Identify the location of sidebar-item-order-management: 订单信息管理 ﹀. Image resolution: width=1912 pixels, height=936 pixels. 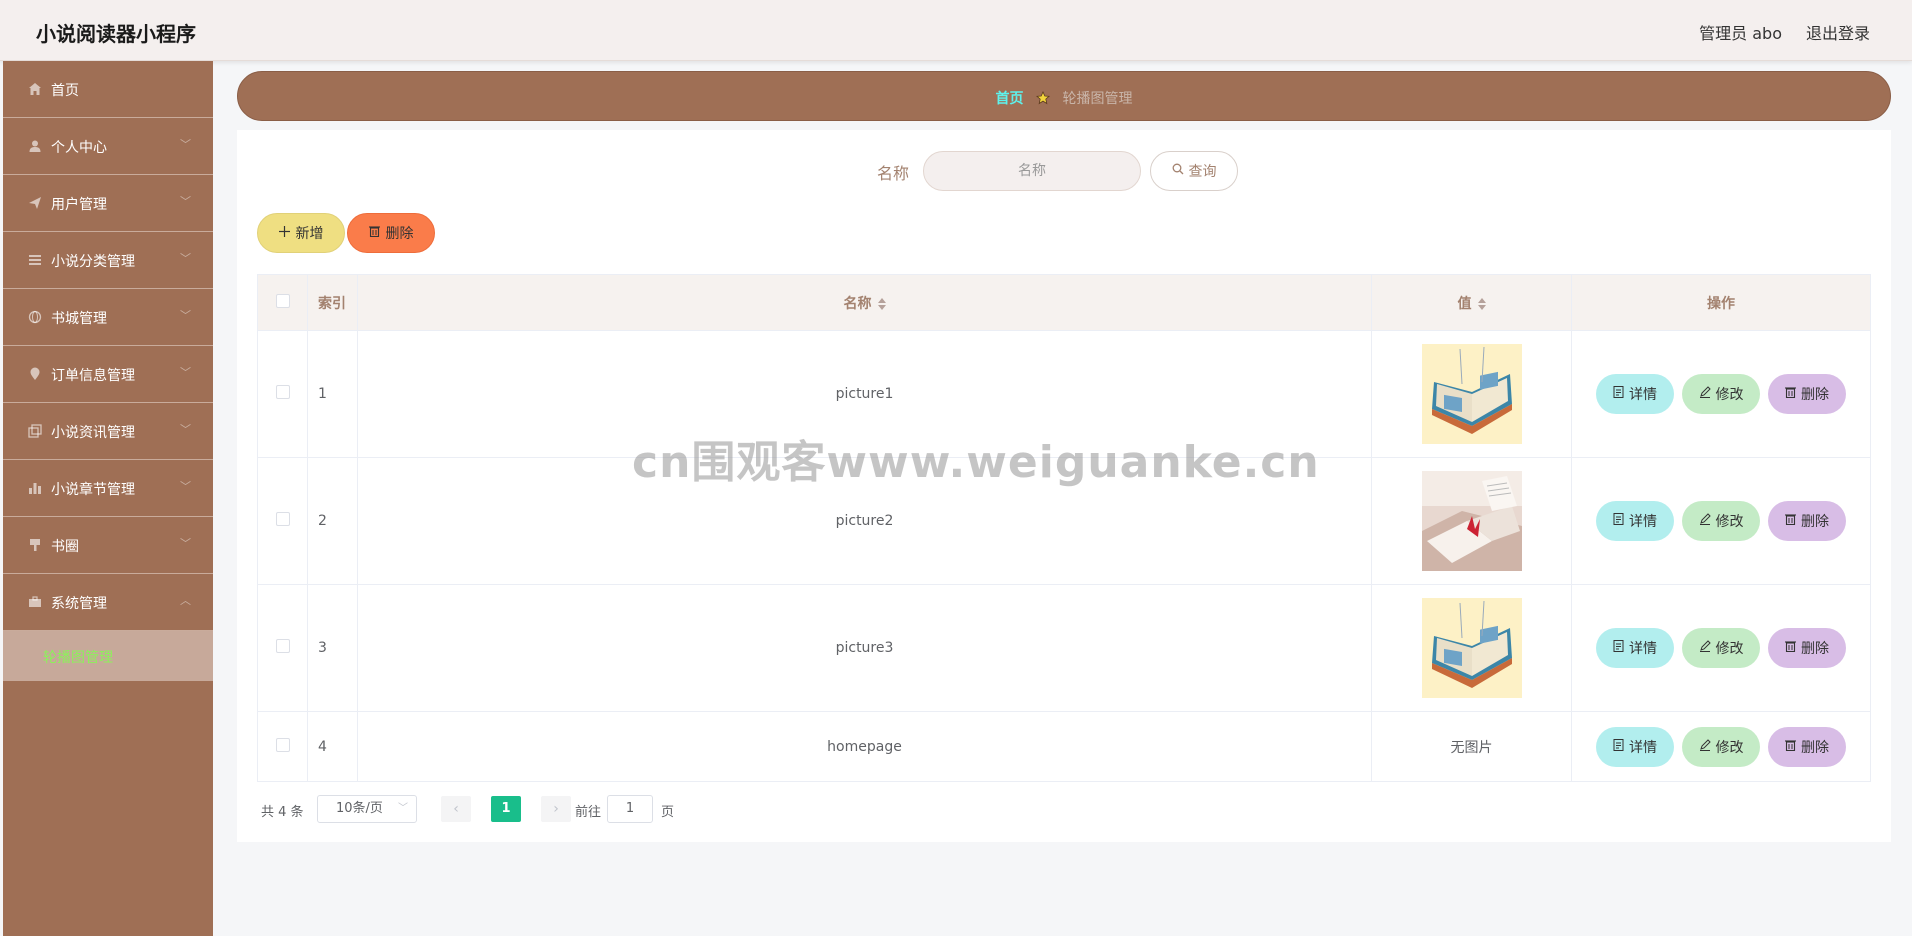
(108, 374).